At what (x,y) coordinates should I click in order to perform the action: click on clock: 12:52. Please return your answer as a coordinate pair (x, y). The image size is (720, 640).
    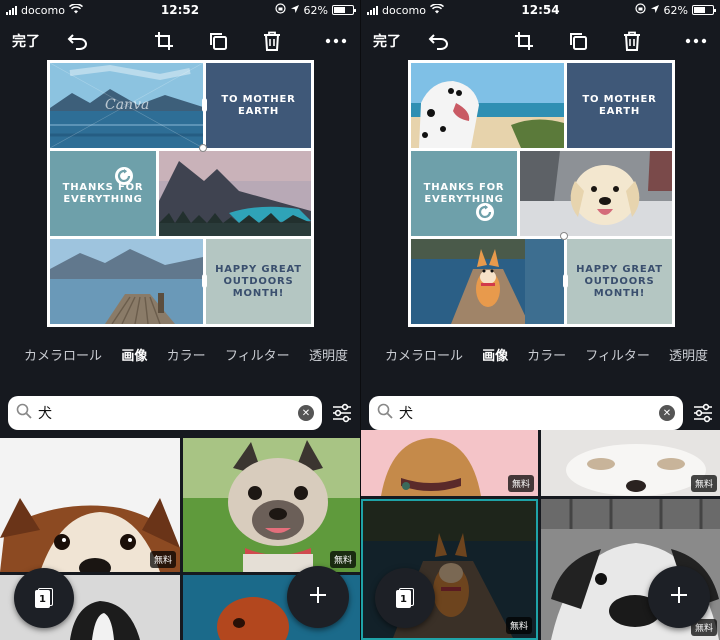
    Looking at the image, I should click on (180, 10).